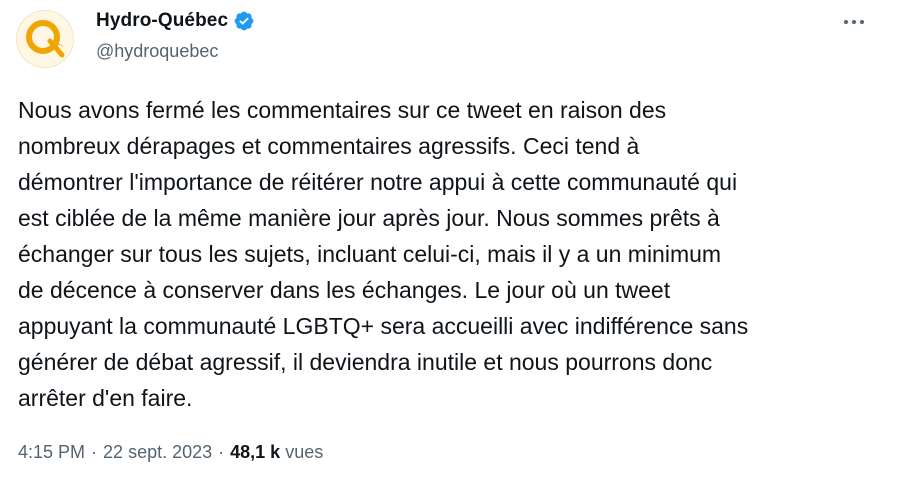 Image resolution: width=914 pixels, height=496 pixels. Describe the element at coordinates (457, 1) in the screenshot. I see `top-divider` at that location.